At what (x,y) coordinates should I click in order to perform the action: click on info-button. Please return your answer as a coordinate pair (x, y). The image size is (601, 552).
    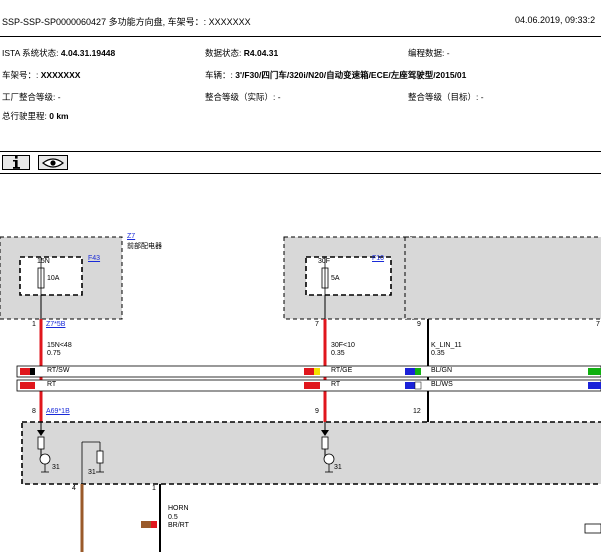
    Looking at the image, I should click on (16, 162).